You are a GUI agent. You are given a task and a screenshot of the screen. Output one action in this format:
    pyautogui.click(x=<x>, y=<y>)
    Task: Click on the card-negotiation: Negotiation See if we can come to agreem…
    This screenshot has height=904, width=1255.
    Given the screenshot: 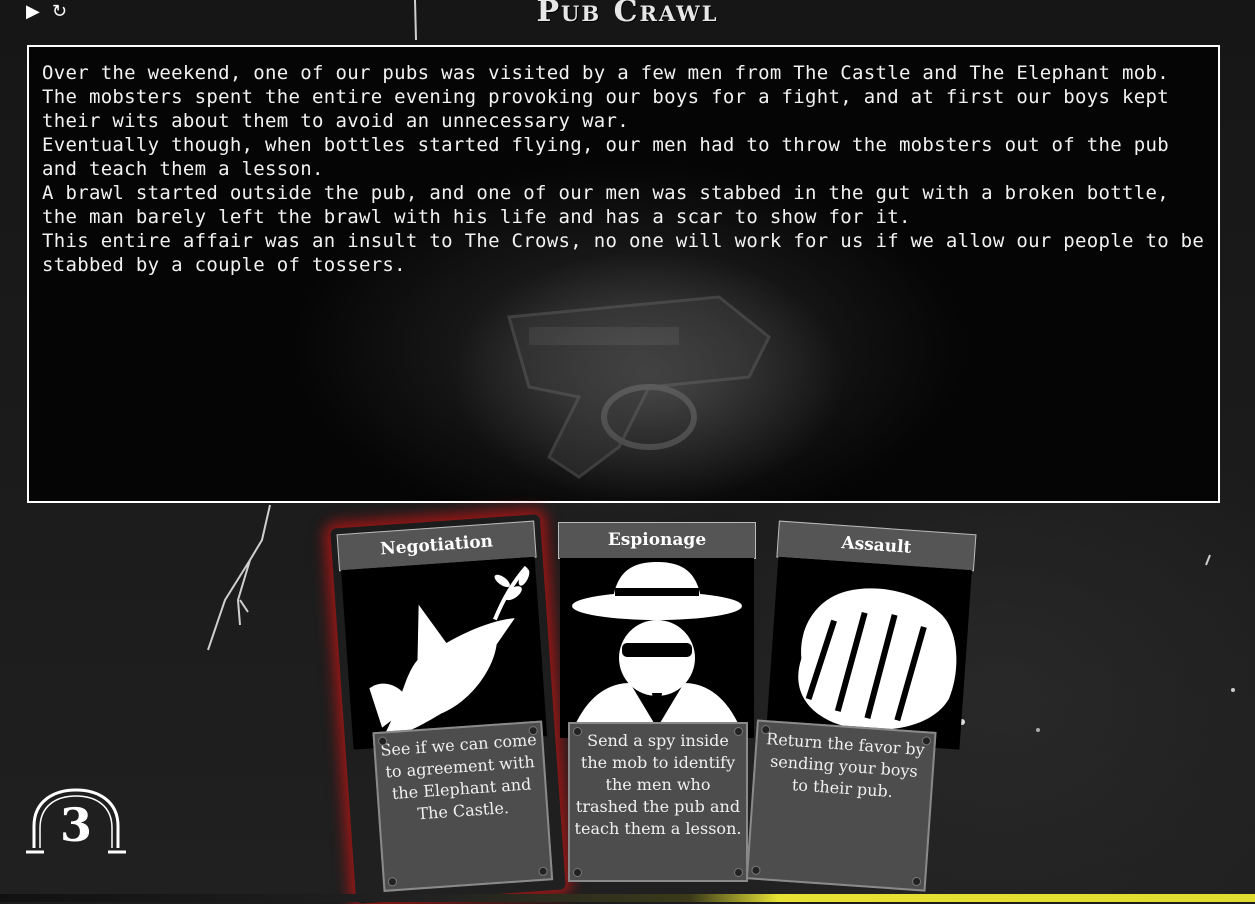 What is the action you would take?
    pyautogui.click(x=448, y=709)
    